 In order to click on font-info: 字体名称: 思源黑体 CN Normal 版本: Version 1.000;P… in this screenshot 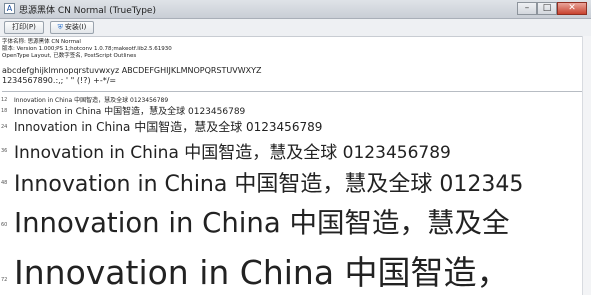, I will do `click(87, 49)`.